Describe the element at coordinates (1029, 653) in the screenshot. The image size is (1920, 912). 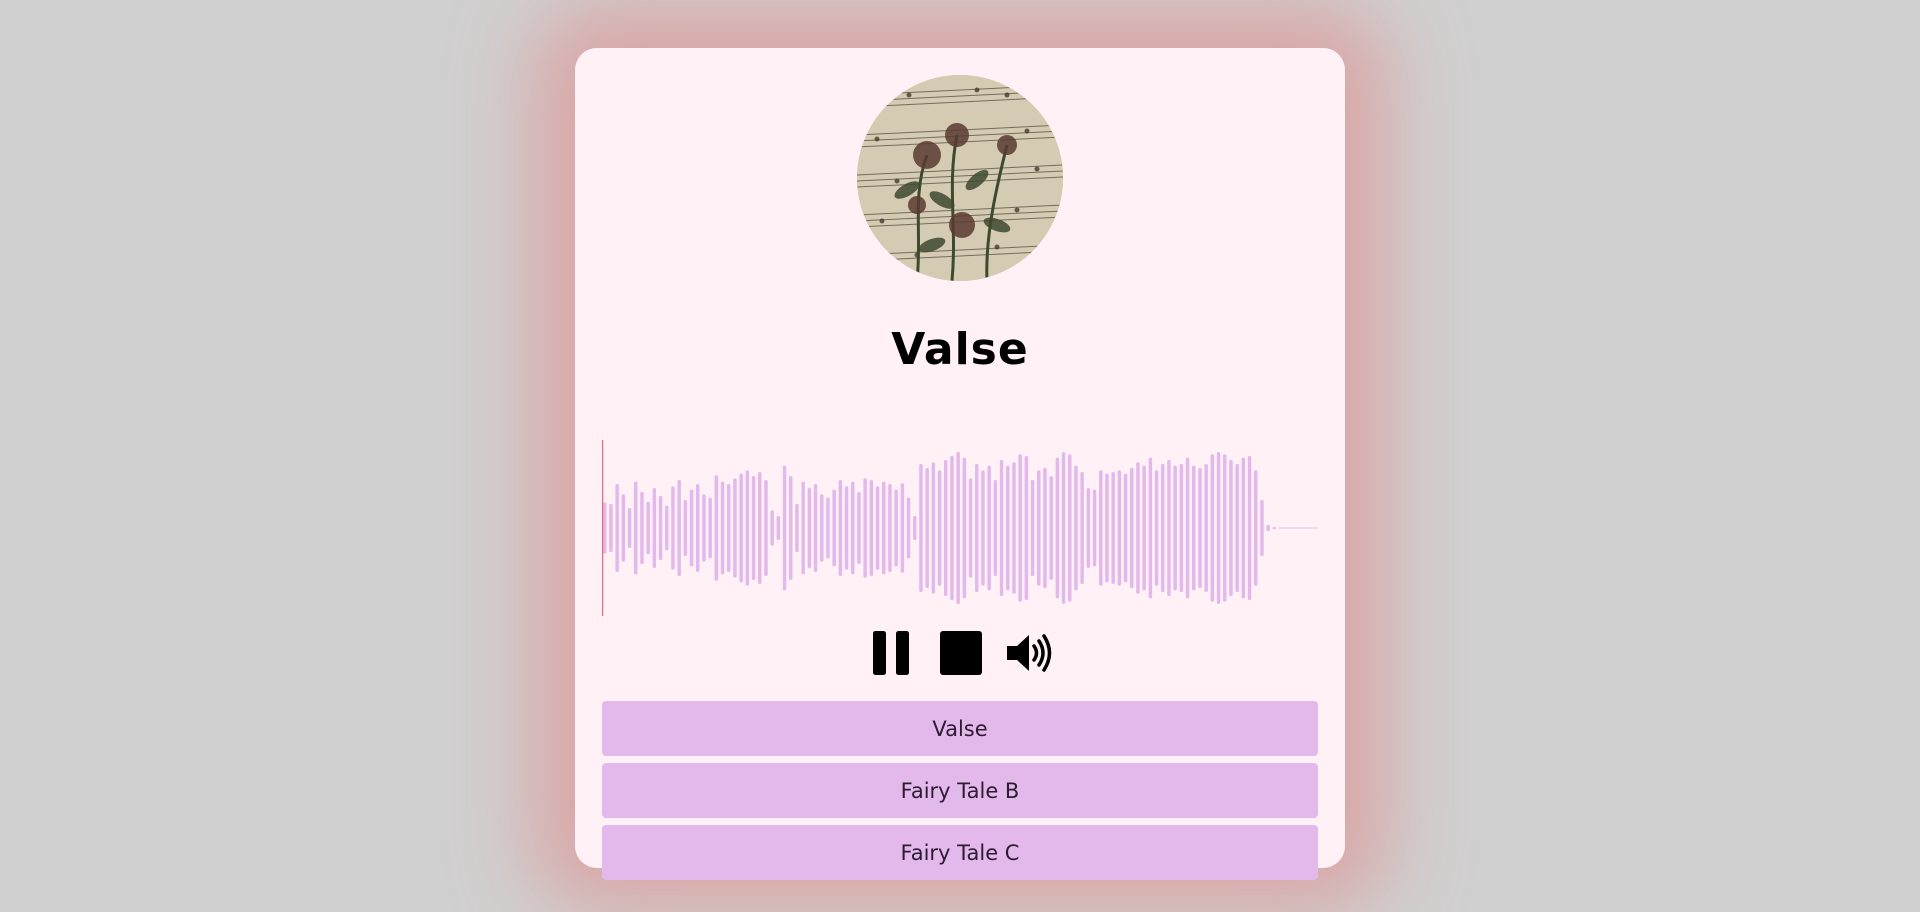
I see `volume-high-icon` at that location.